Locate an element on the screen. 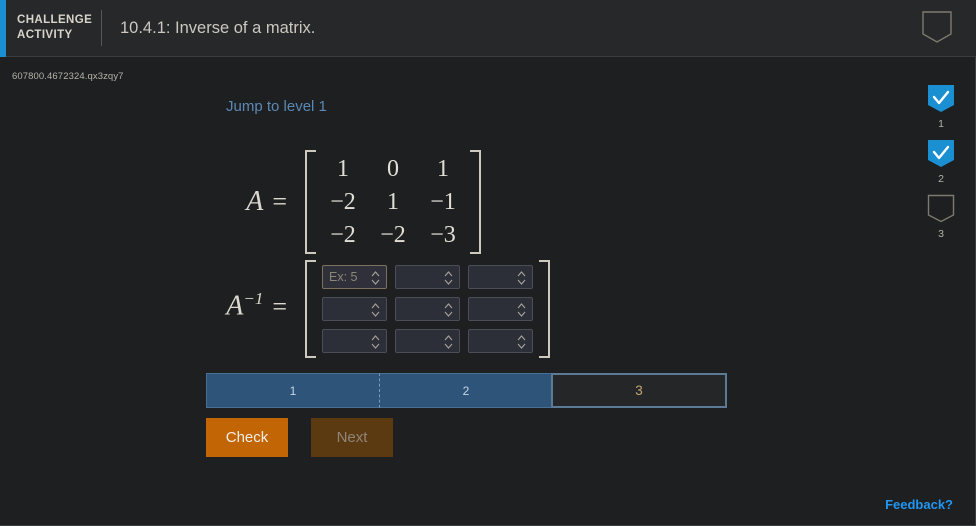  matrix-a-label: A = is located at coordinates (152, 202).